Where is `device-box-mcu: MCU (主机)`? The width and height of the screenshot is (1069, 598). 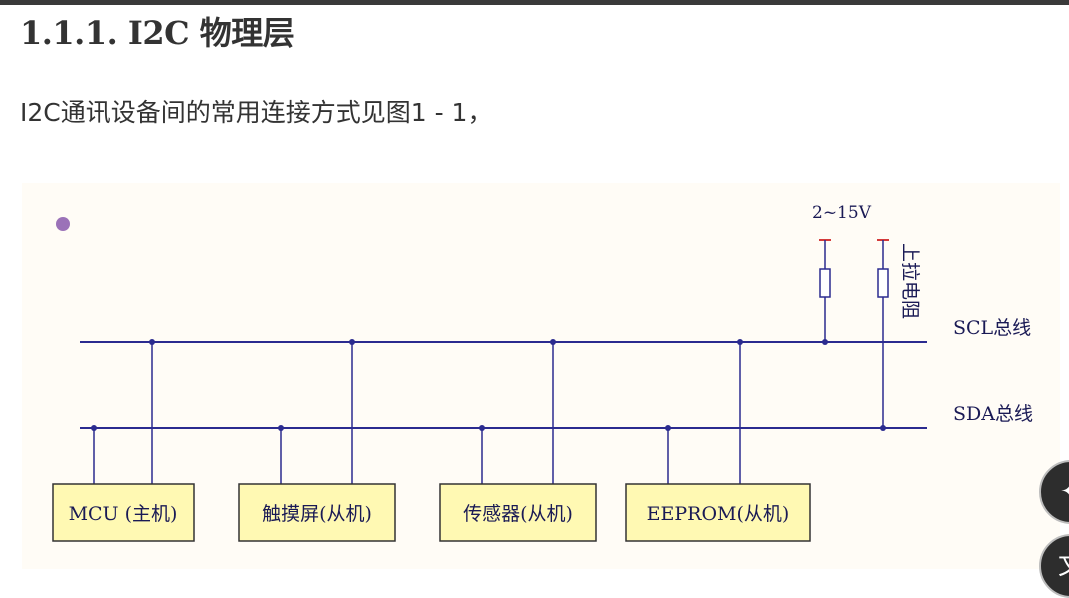 device-box-mcu: MCU (主机) is located at coordinates (123, 512).